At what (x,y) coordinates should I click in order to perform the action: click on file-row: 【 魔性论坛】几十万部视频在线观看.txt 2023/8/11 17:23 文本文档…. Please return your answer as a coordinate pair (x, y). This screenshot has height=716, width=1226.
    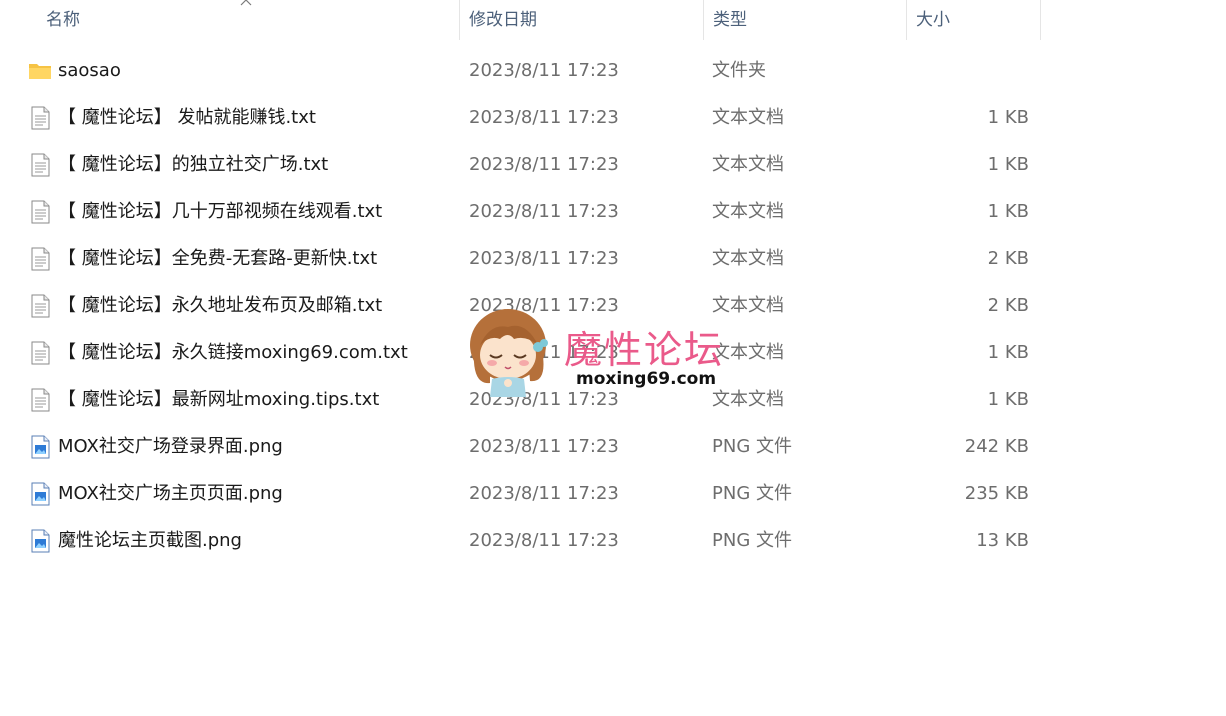
    Looking at the image, I should click on (613, 211).